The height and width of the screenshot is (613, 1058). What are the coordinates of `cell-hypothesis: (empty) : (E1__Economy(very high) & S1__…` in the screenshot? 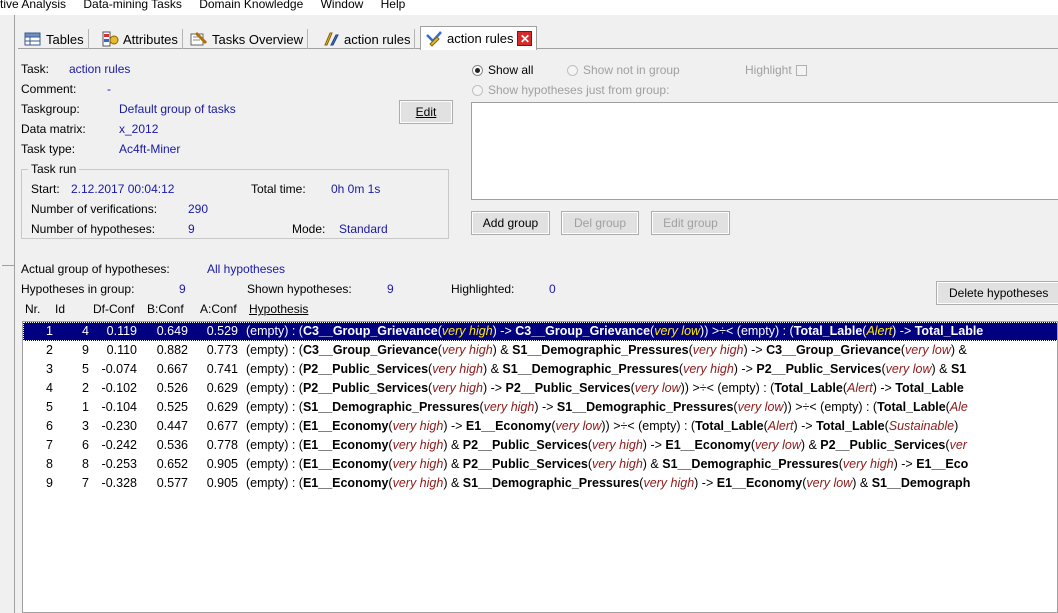 It's located at (608, 483).